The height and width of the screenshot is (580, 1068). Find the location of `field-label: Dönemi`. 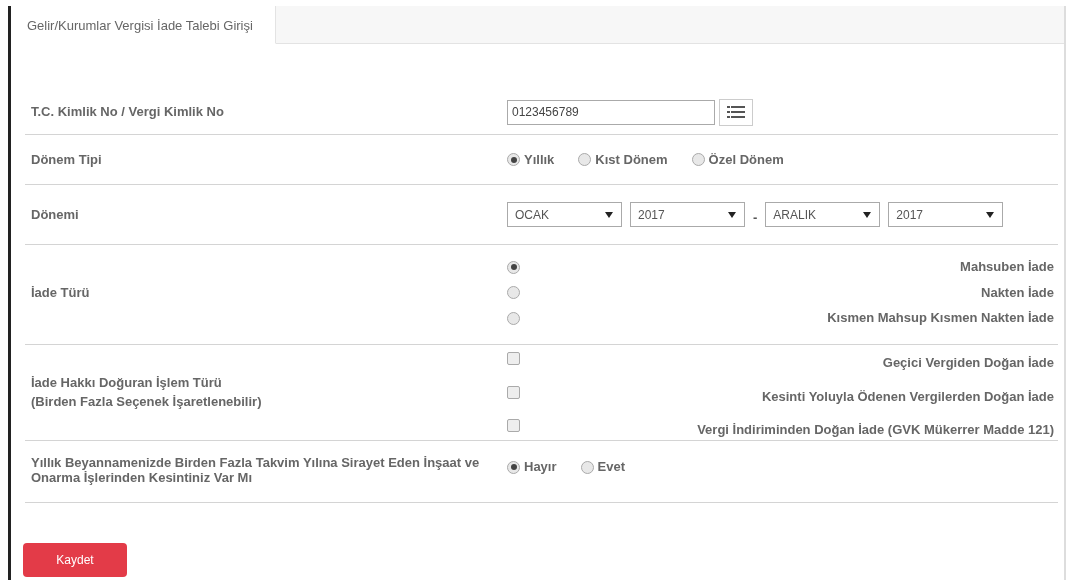

field-label: Dönemi is located at coordinates (55, 214).